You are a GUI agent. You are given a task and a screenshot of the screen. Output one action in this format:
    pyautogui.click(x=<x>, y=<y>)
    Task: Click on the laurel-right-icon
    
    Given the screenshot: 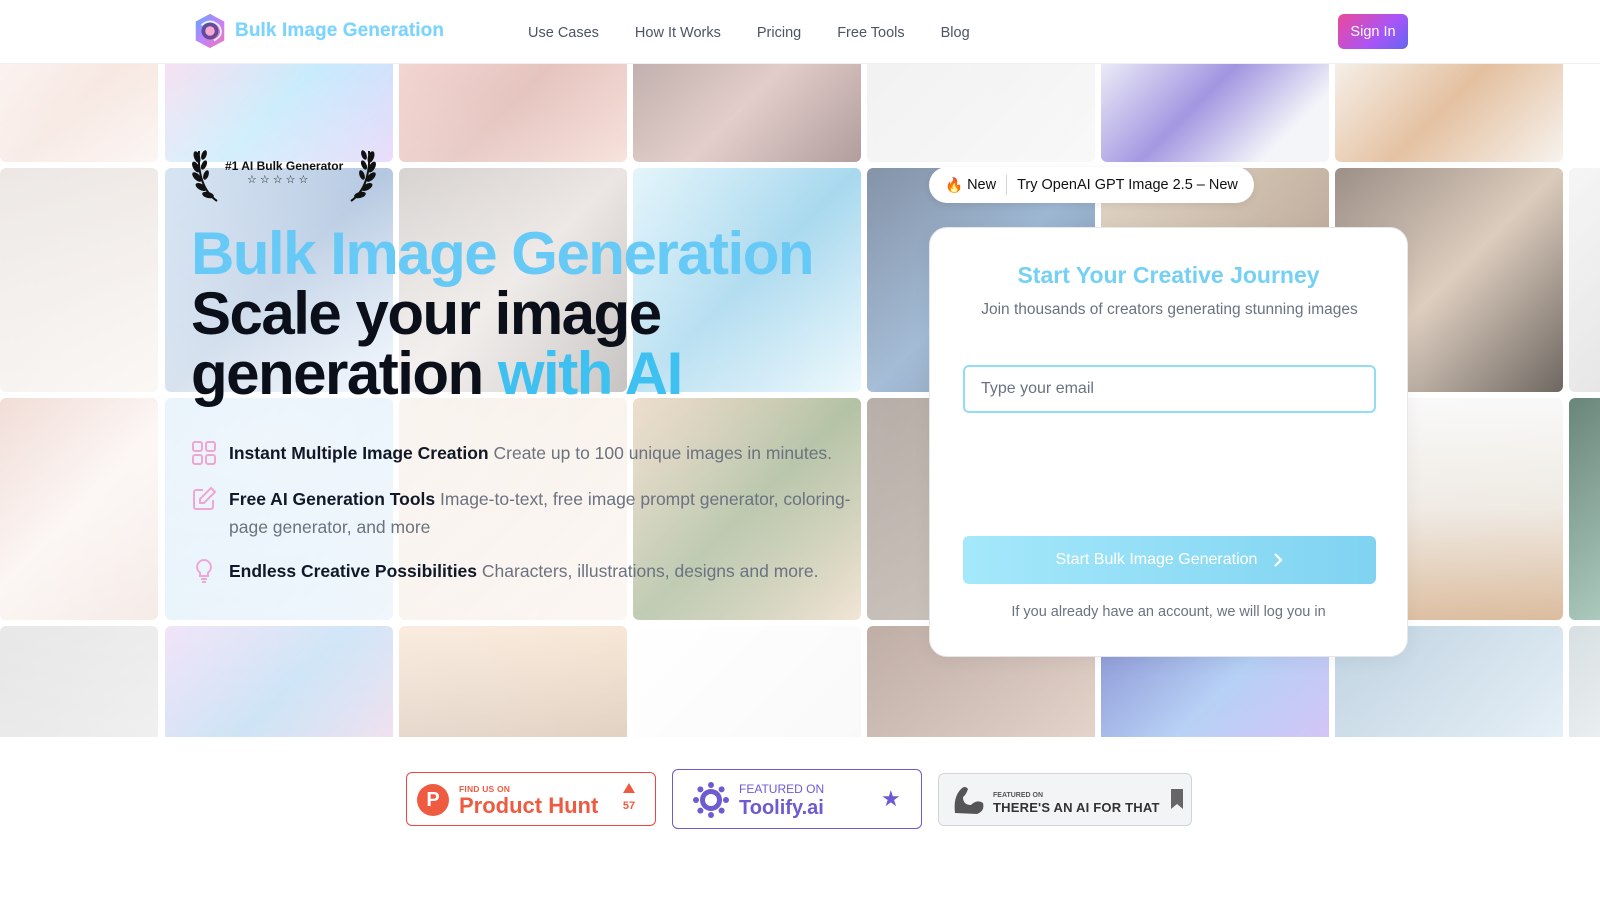 What is the action you would take?
    pyautogui.click(x=363, y=176)
    